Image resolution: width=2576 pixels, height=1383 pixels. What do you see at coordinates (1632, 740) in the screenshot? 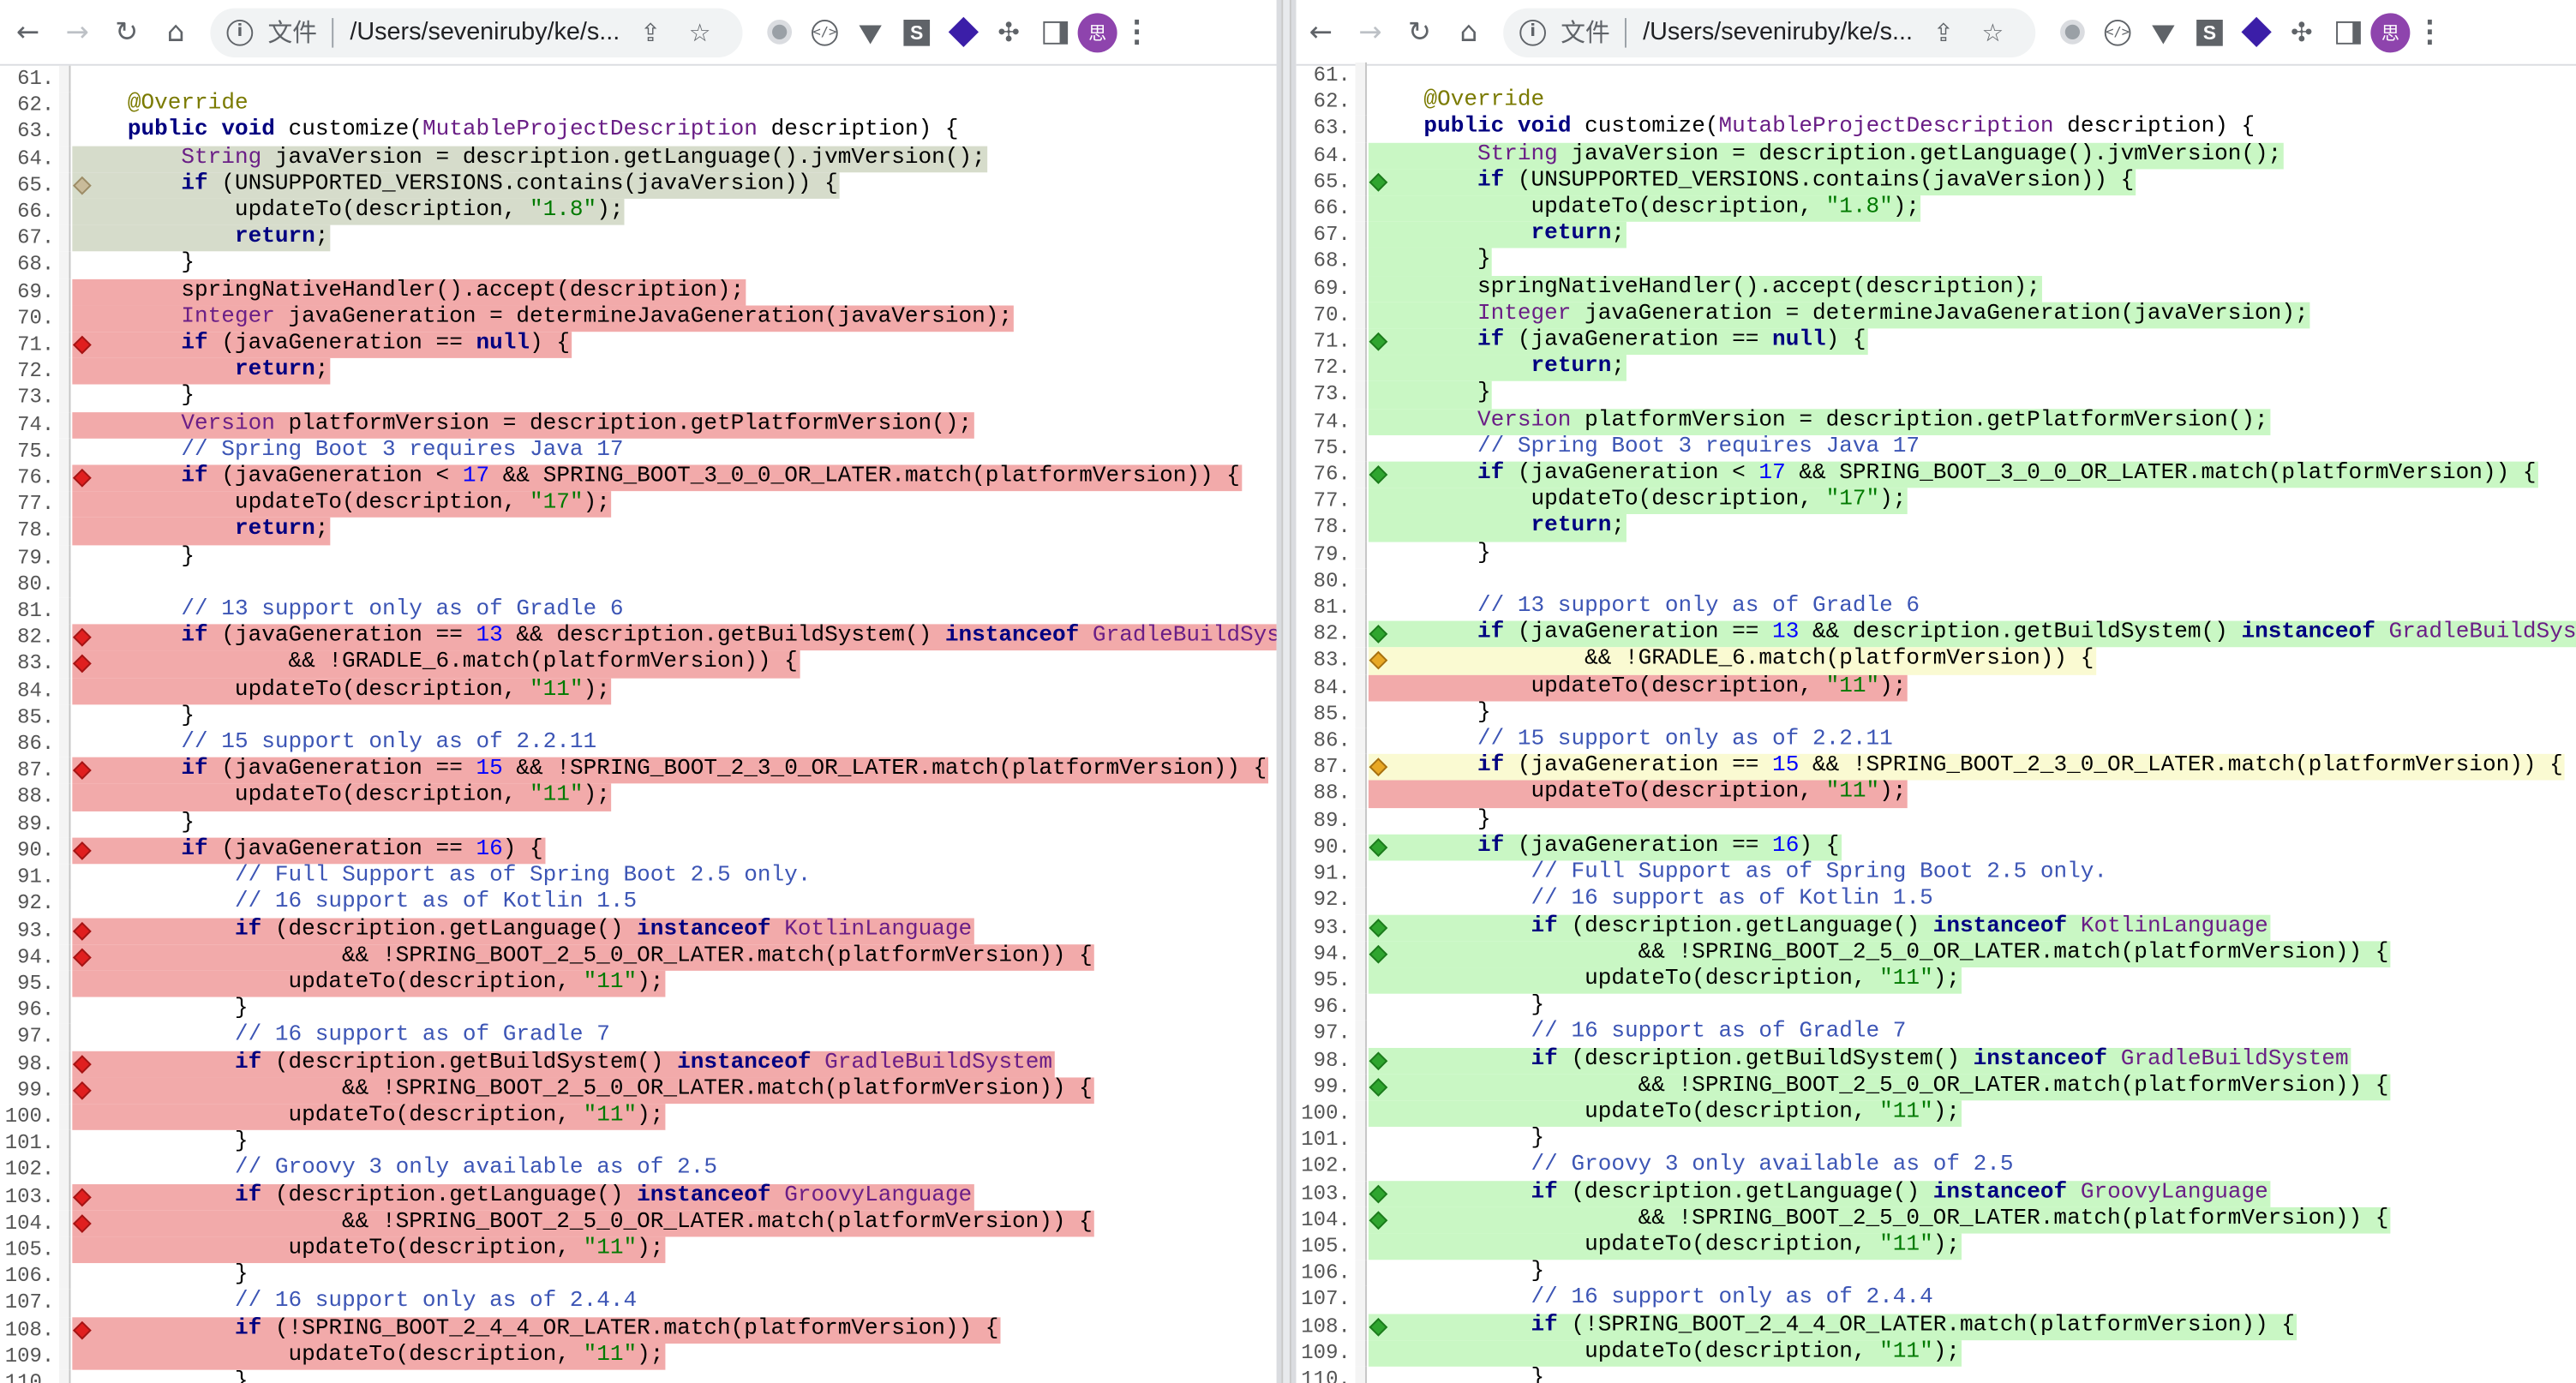
I see `code-text: // 15 support only as of 2.2.11` at bounding box center [1632, 740].